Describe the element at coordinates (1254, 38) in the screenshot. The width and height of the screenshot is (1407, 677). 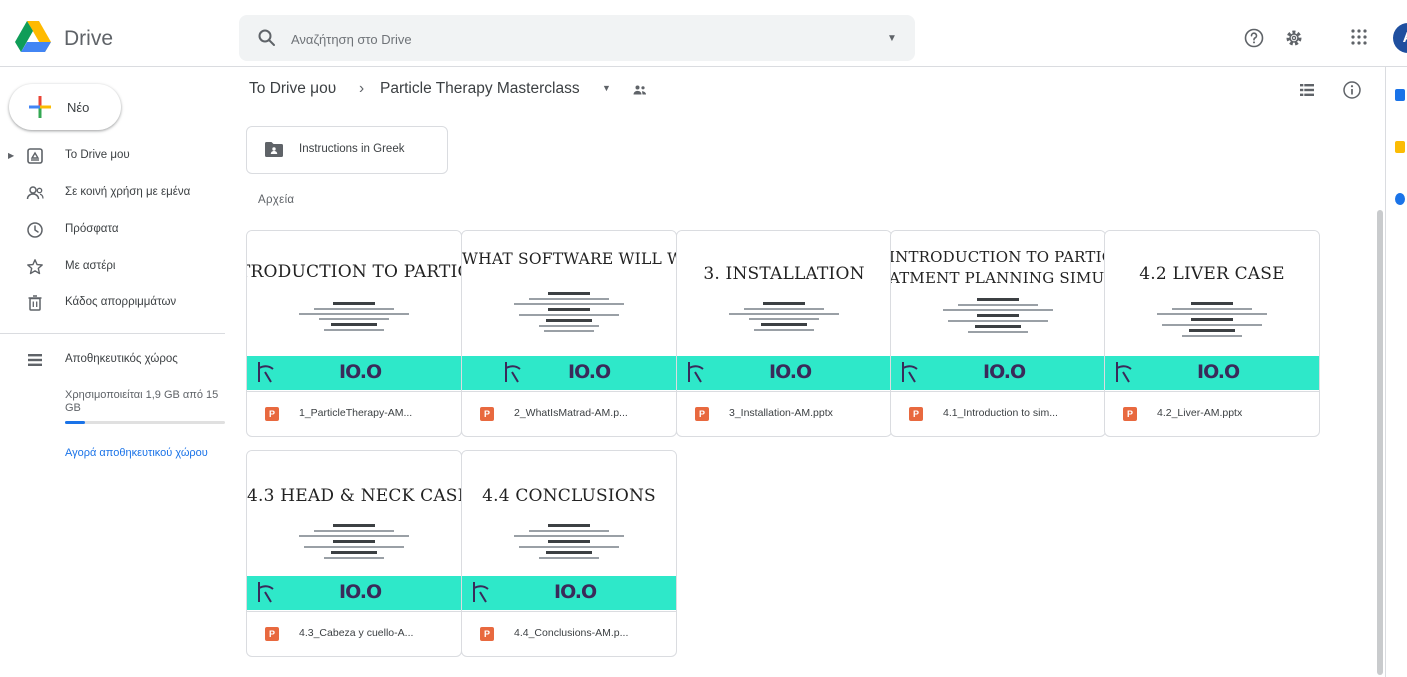
I see `help-icon` at that location.